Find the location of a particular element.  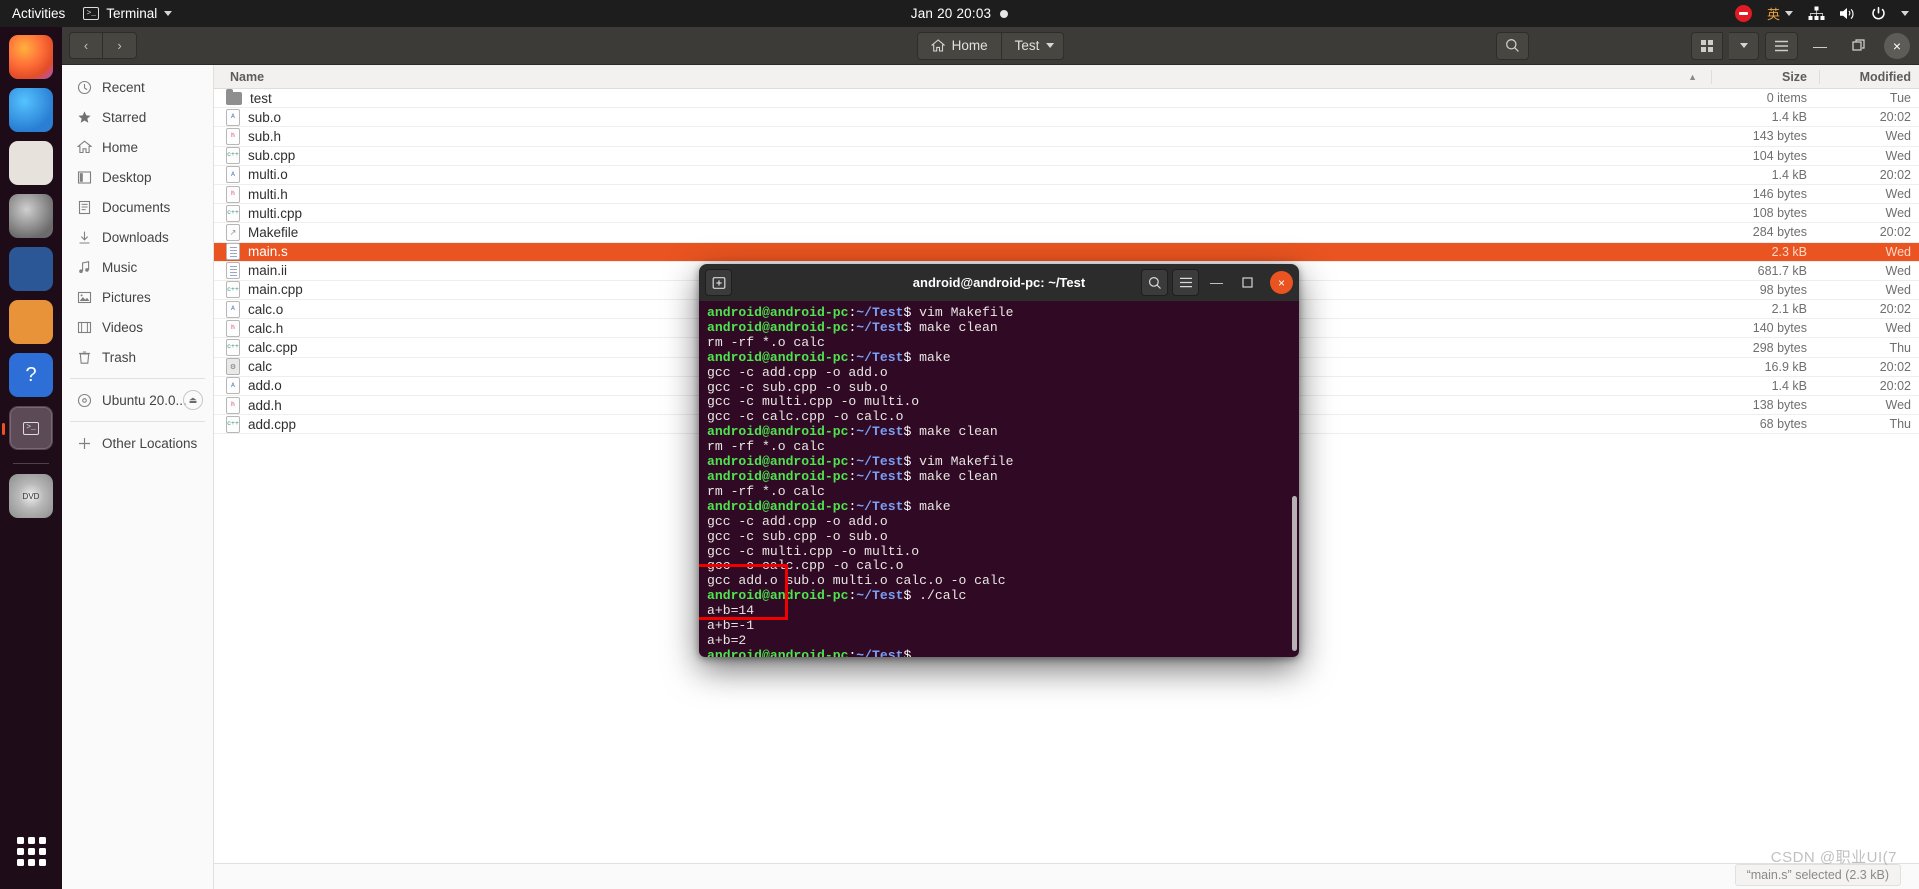

view-grid-button is located at coordinates (1707, 45).